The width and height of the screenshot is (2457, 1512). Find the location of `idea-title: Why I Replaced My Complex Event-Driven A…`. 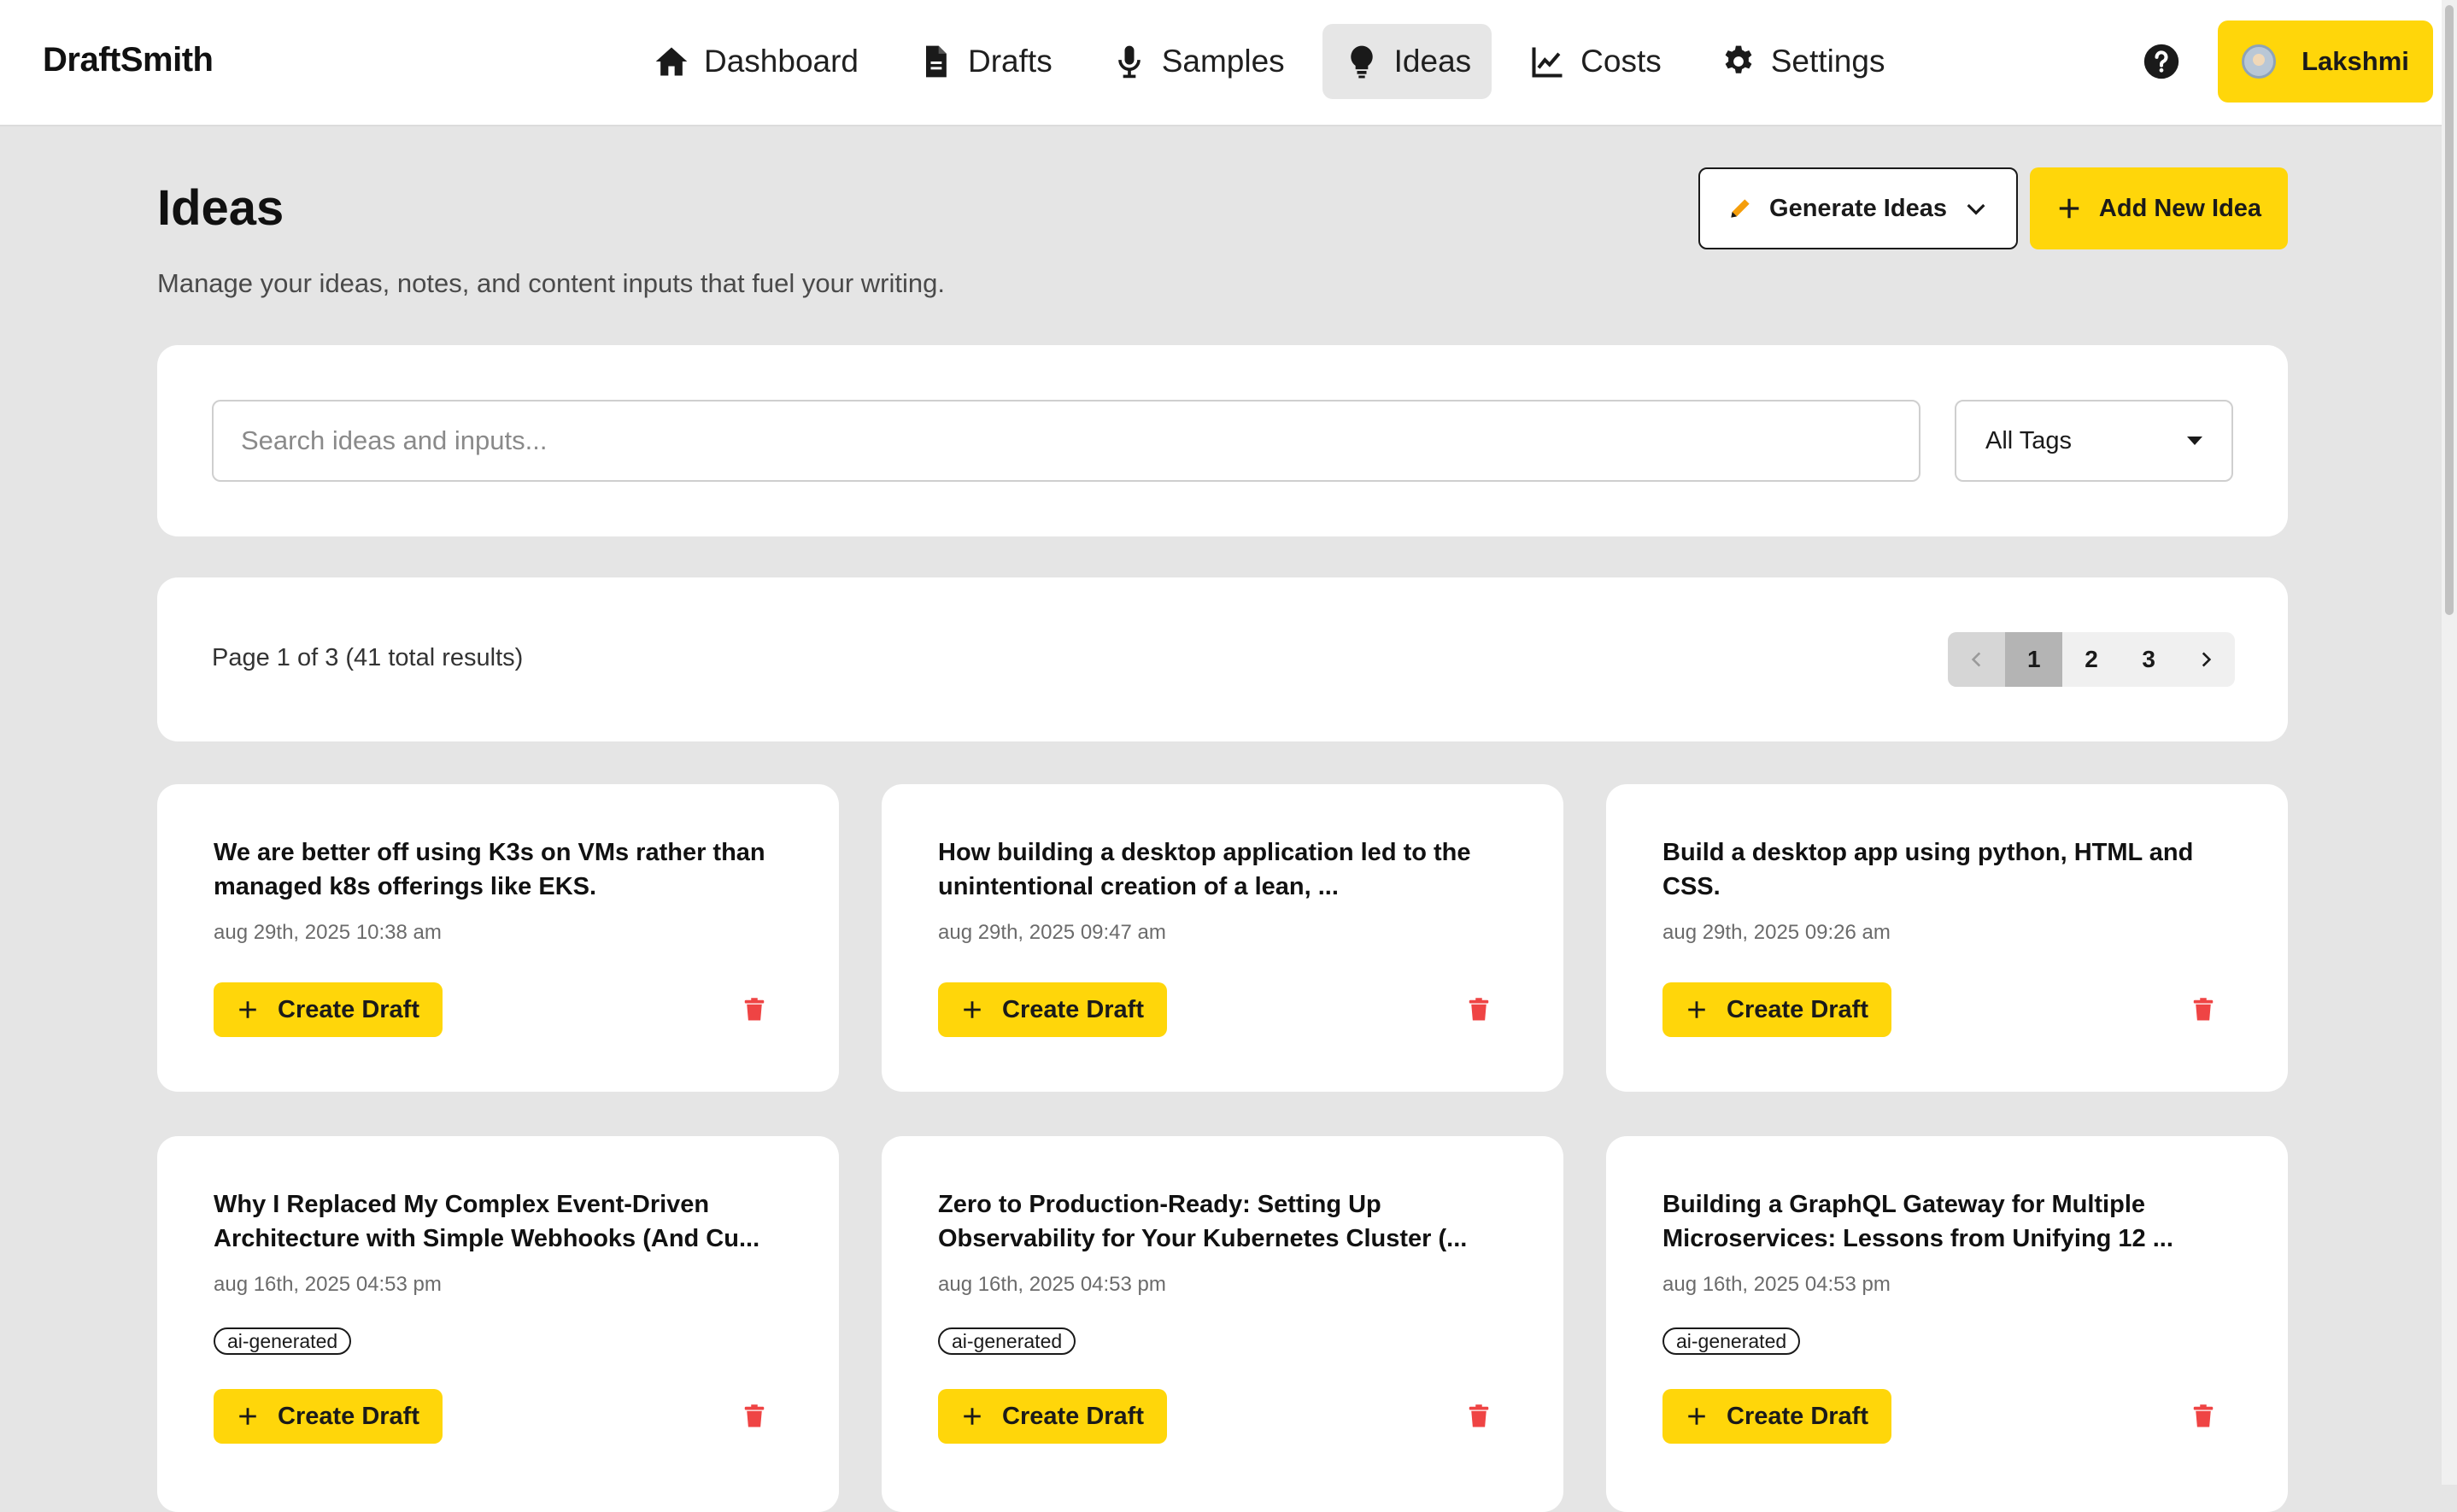

idea-title: Why I Replaced My Complex Event-Driven A… is located at coordinates (504, 1221).